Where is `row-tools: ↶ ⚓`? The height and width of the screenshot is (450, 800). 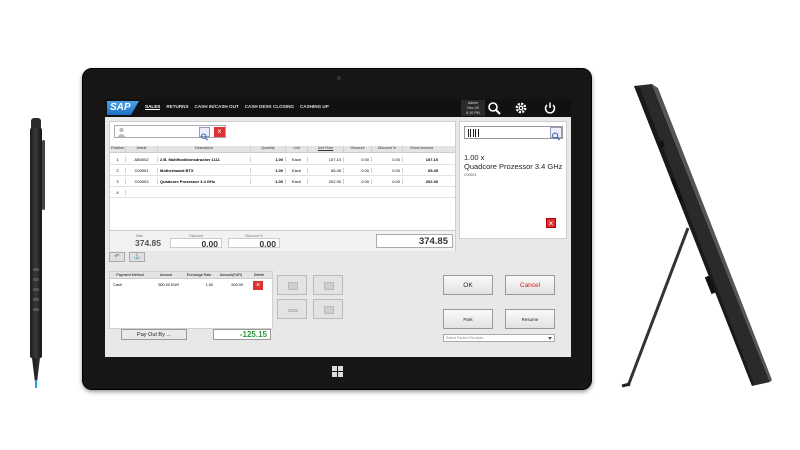
row-tools: ↶ ⚓ is located at coordinates (129, 257).